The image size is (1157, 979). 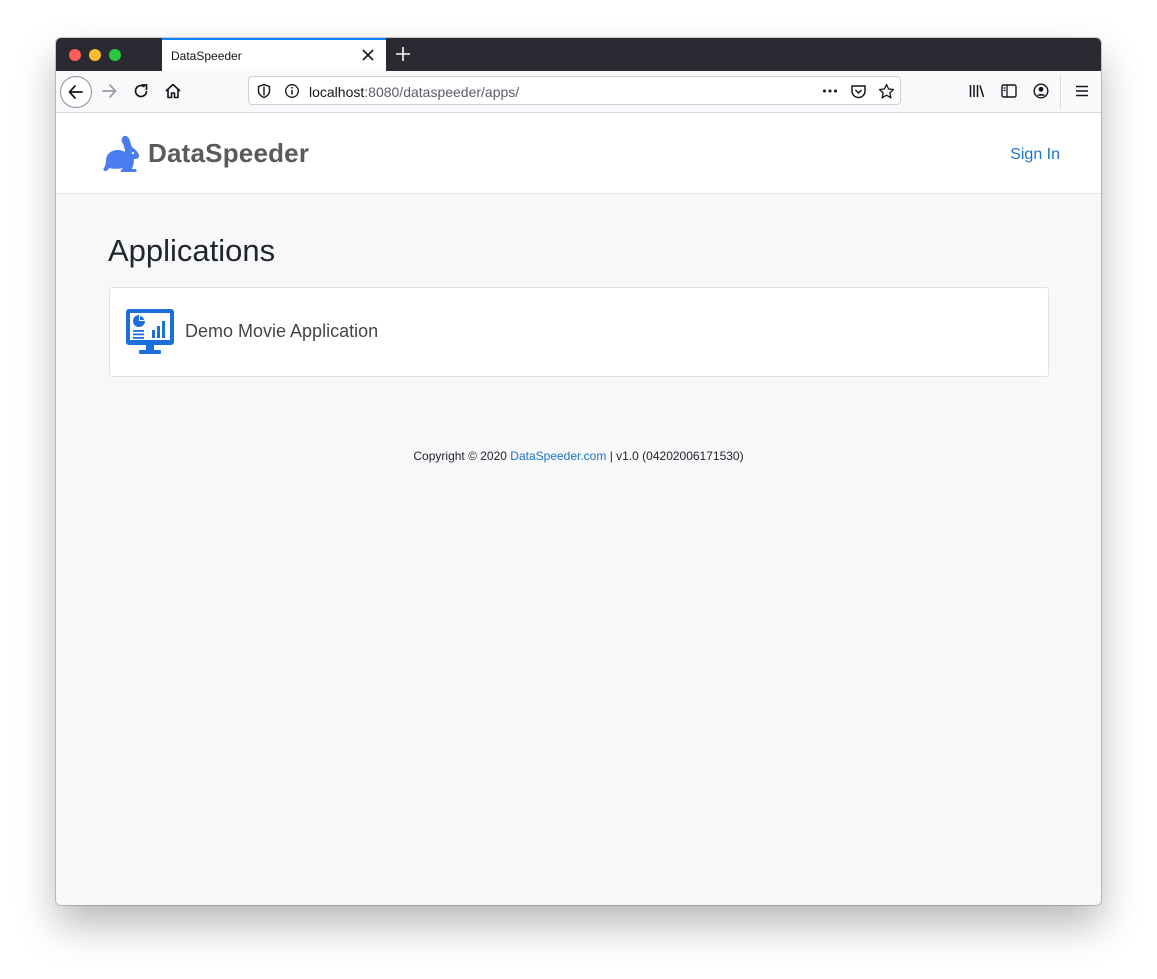 What do you see at coordinates (886, 91) in the screenshot?
I see `bookmark-star-icon` at bounding box center [886, 91].